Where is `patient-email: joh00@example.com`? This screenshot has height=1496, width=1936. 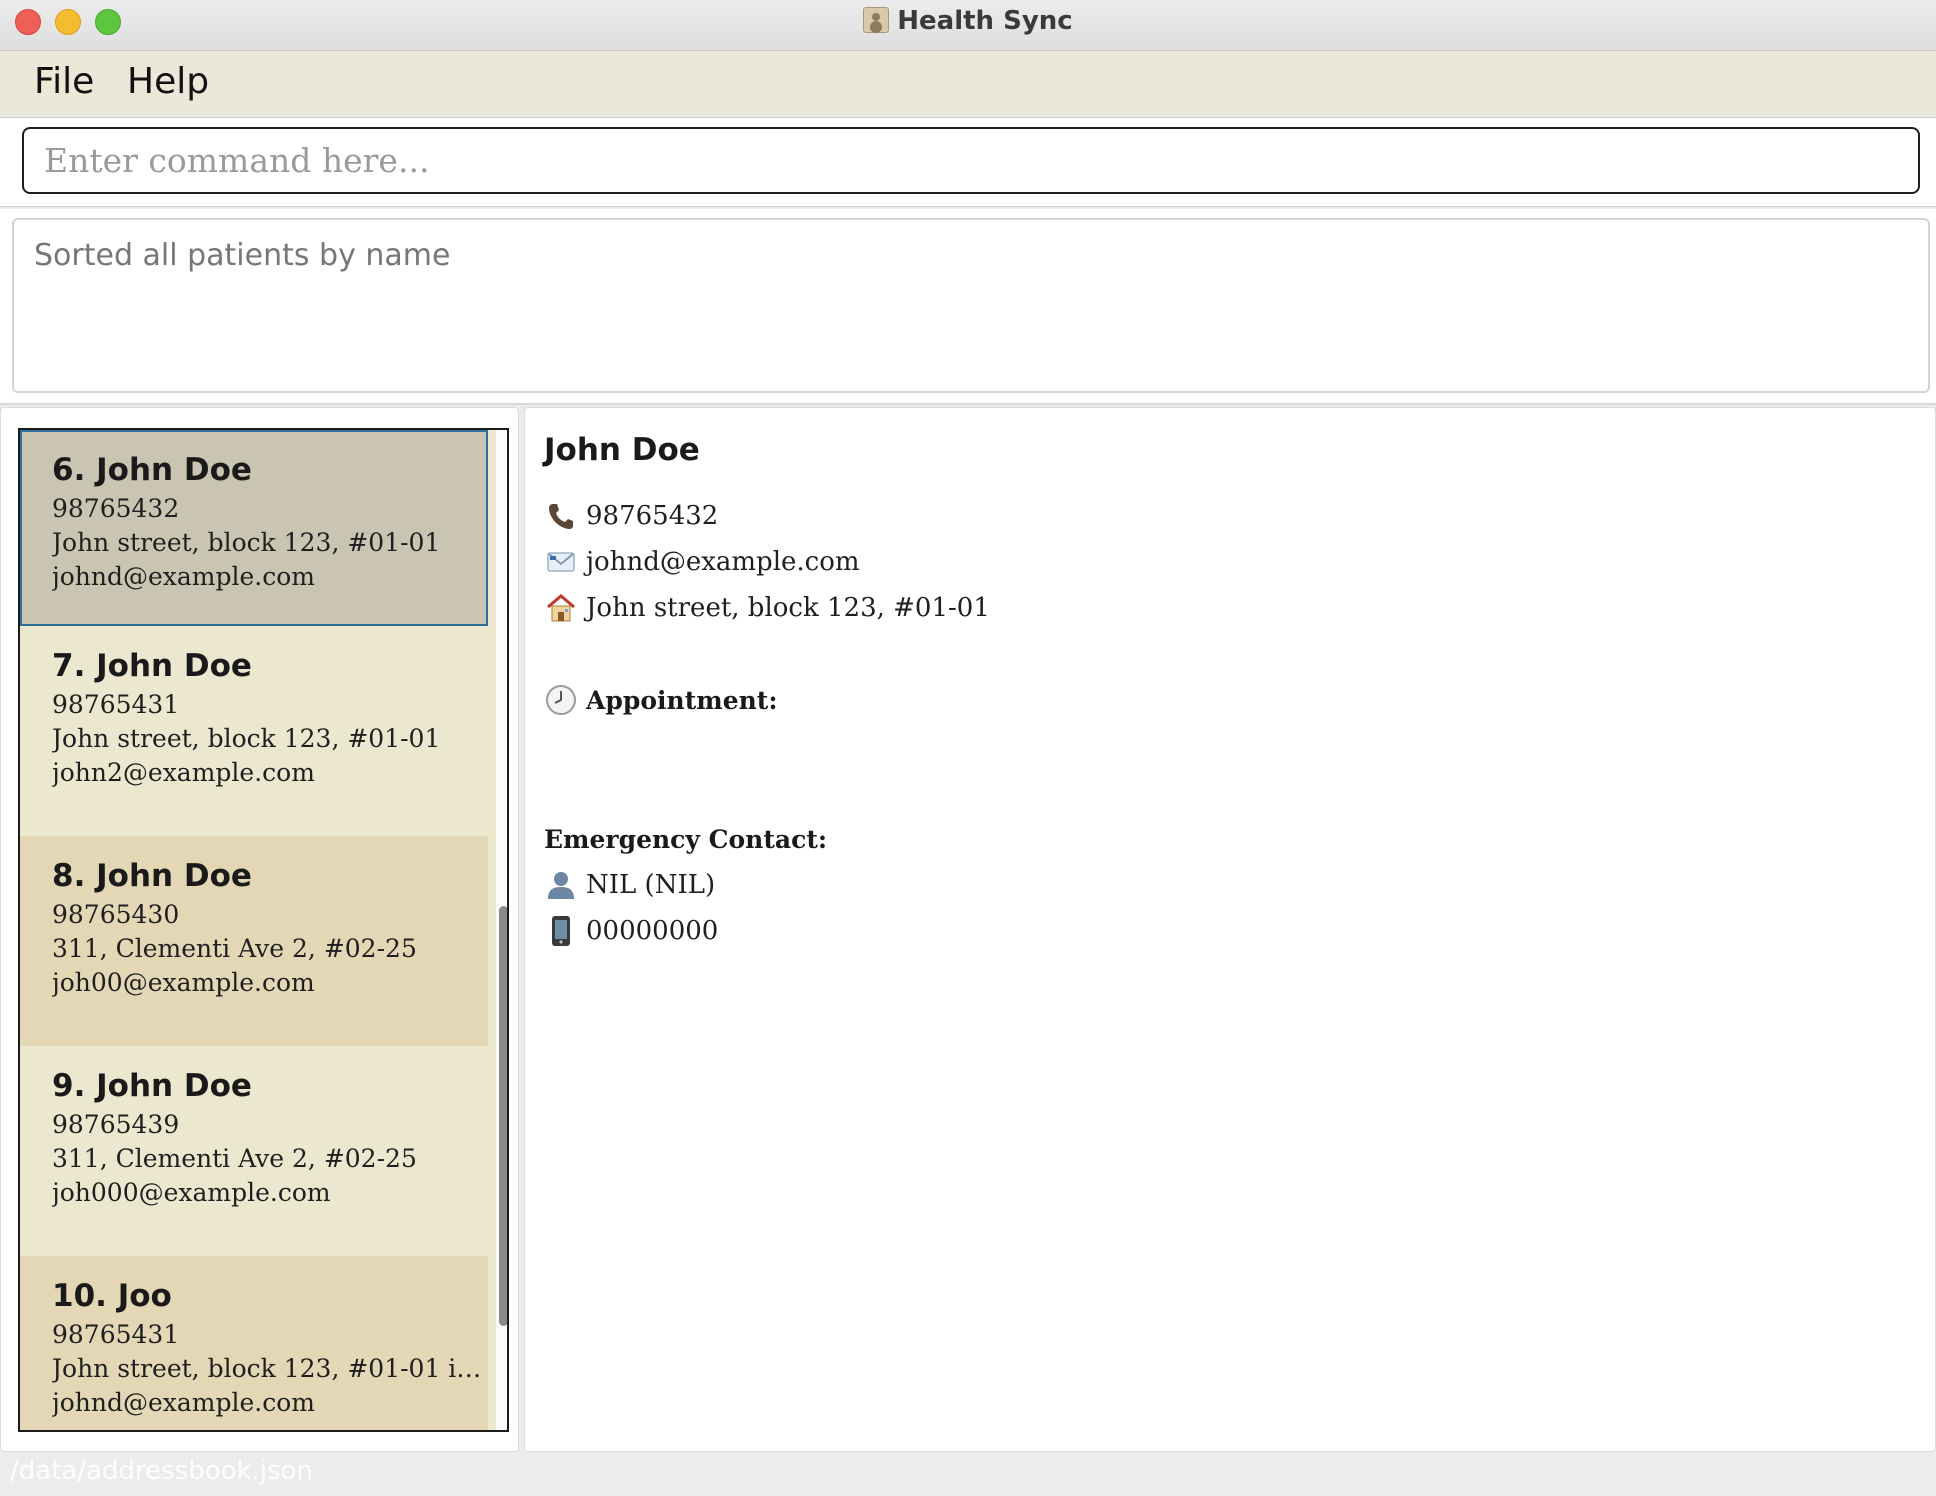 patient-email: joh00@example.com is located at coordinates (183, 982).